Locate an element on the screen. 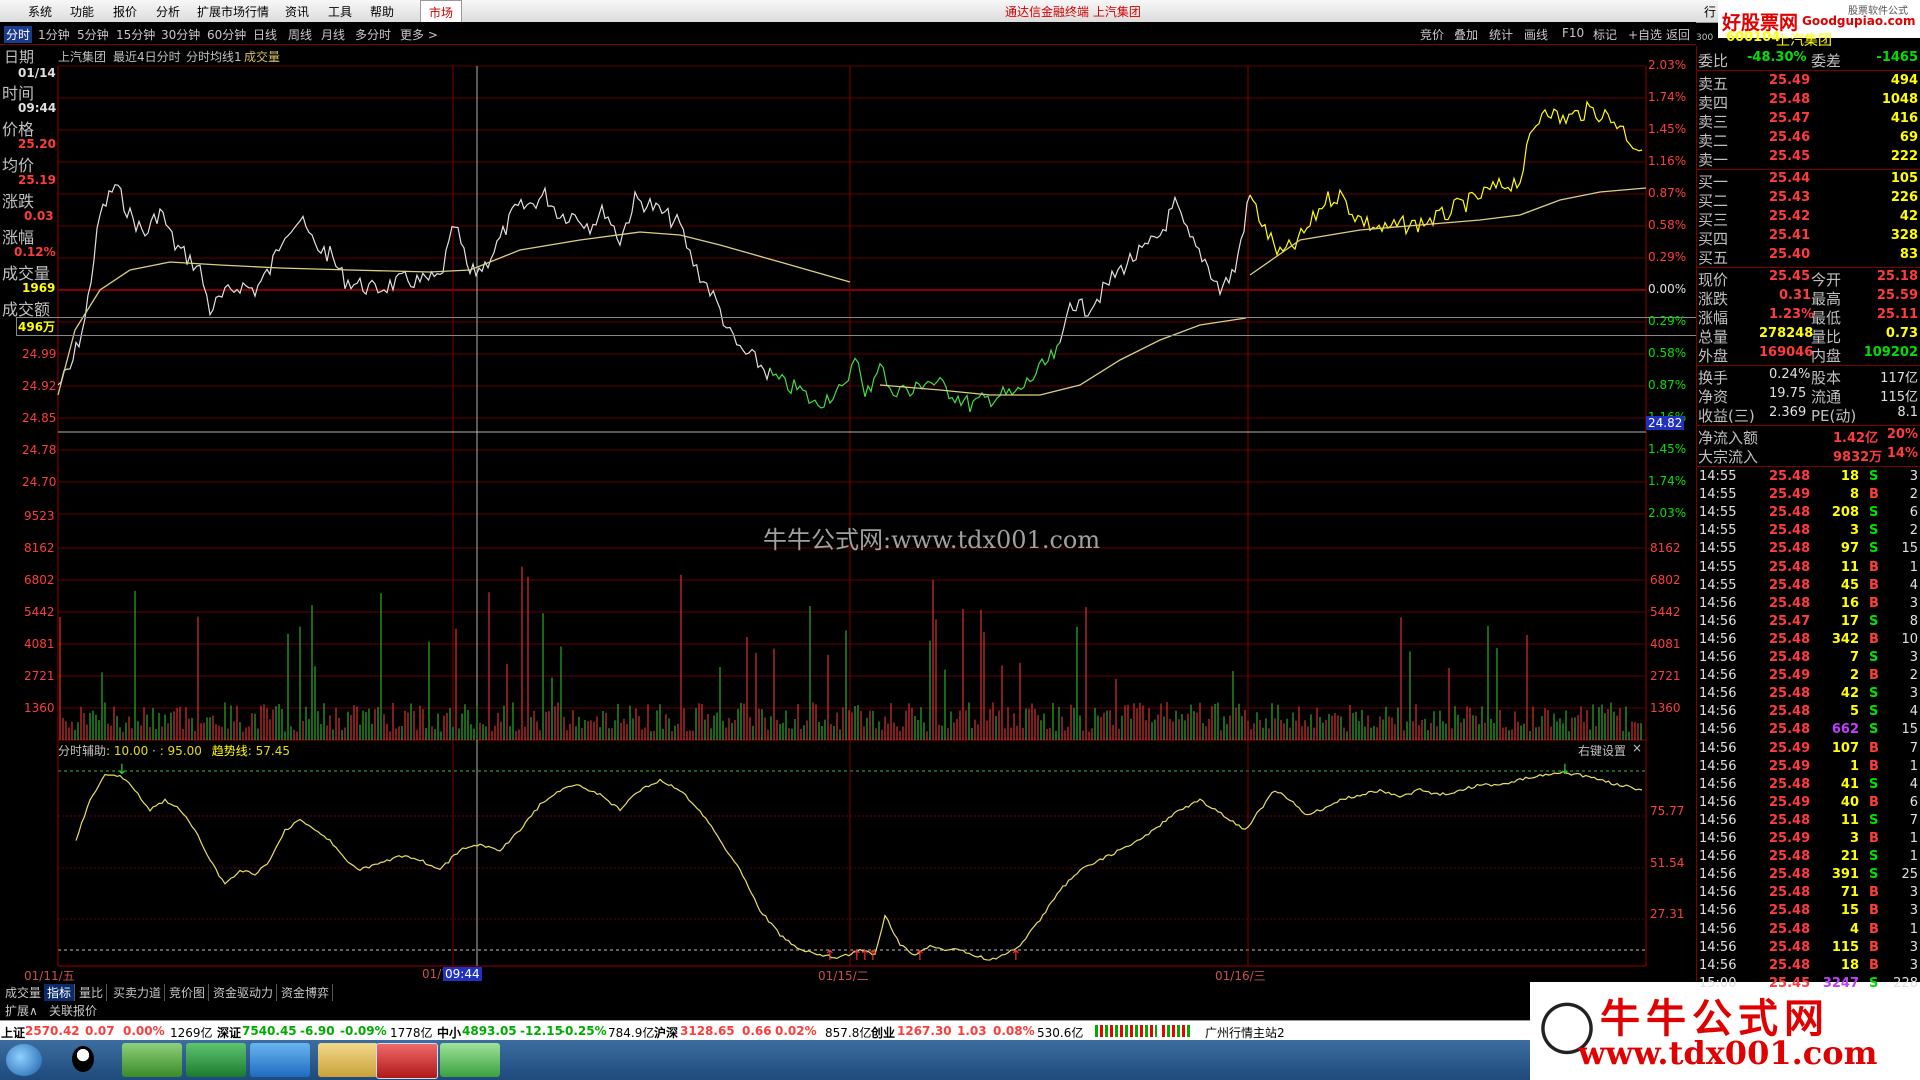  status-server: 广州行情主站2 is located at coordinates (1245, 1032).